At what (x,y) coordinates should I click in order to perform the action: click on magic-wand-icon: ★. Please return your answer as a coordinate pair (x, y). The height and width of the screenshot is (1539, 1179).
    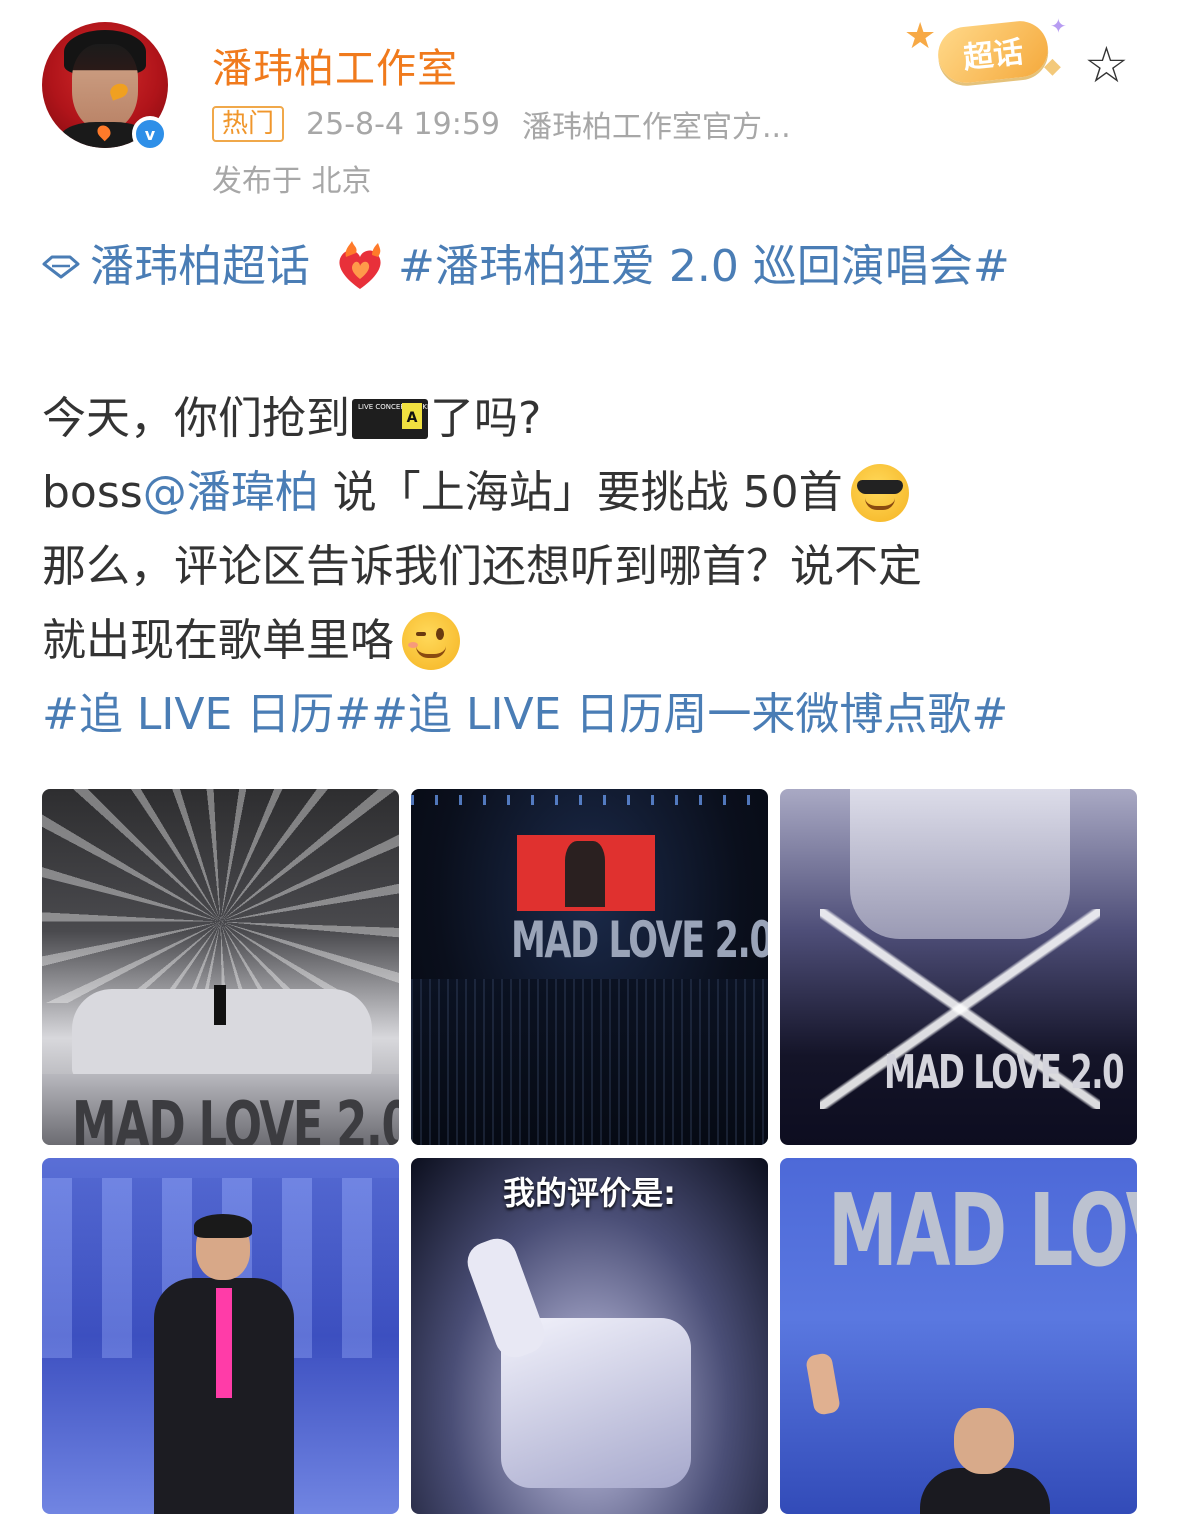
    Looking at the image, I should click on (920, 36).